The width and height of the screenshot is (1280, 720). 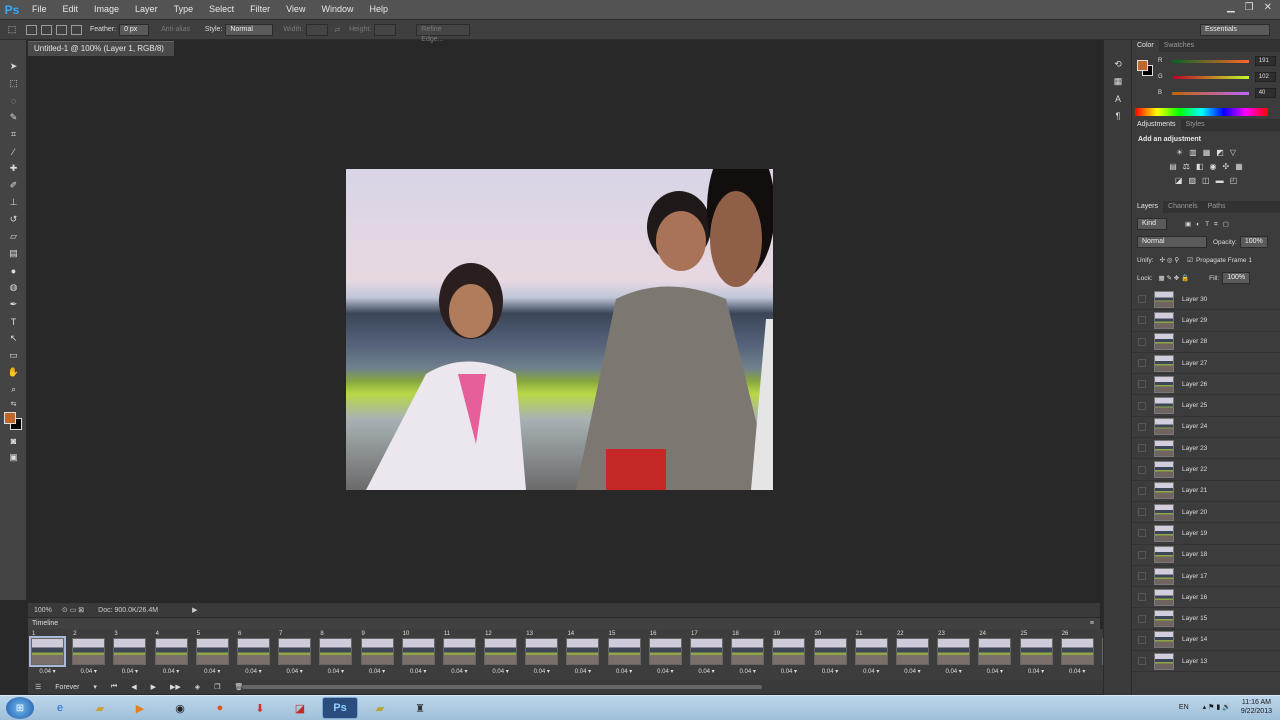 What do you see at coordinates (13, 440) in the screenshot?
I see `quick-mask-icon: ◙` at bounding box center [13, 440].